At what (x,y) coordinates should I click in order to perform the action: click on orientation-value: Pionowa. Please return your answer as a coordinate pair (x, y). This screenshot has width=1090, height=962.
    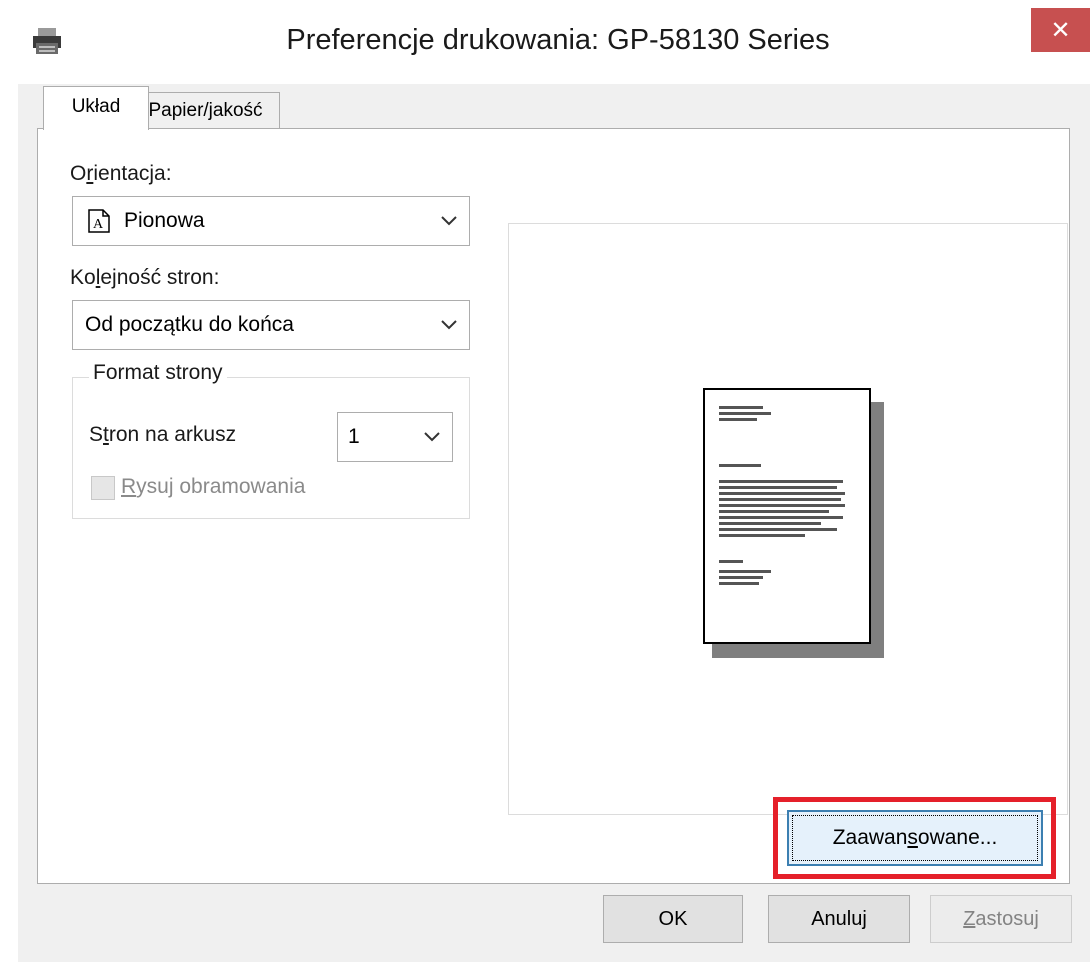
    Looking at the image, I should click on (164, 220).